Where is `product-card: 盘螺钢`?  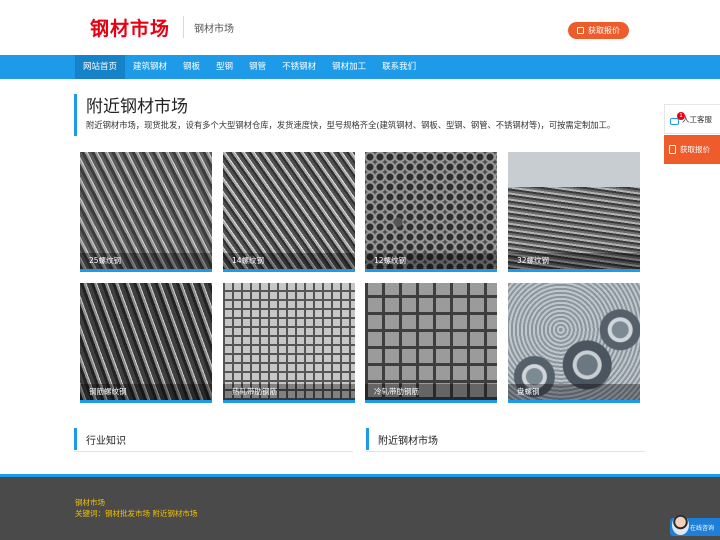 product-card: 盘螺钢 is located at coordinates (574, 343).